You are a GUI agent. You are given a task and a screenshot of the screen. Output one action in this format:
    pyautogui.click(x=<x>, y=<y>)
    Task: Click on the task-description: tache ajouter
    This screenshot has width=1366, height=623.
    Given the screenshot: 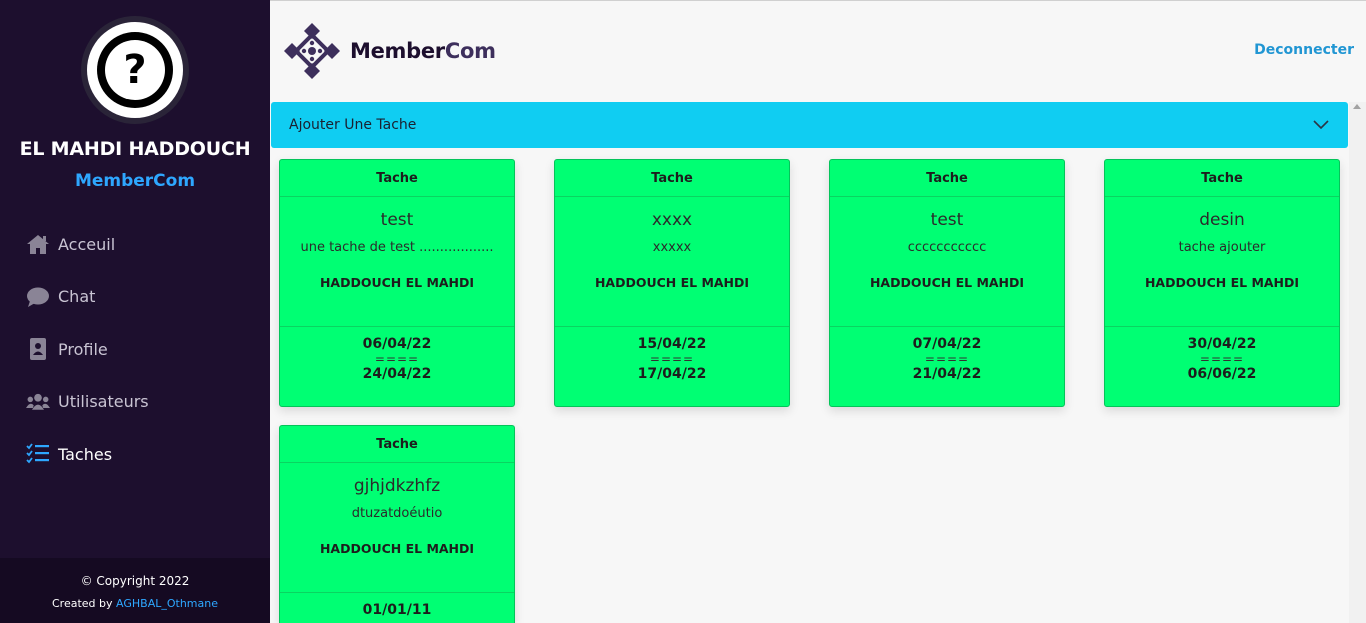 What is the action you would take?
    pyautogui.click(x=1222, y=247)
    